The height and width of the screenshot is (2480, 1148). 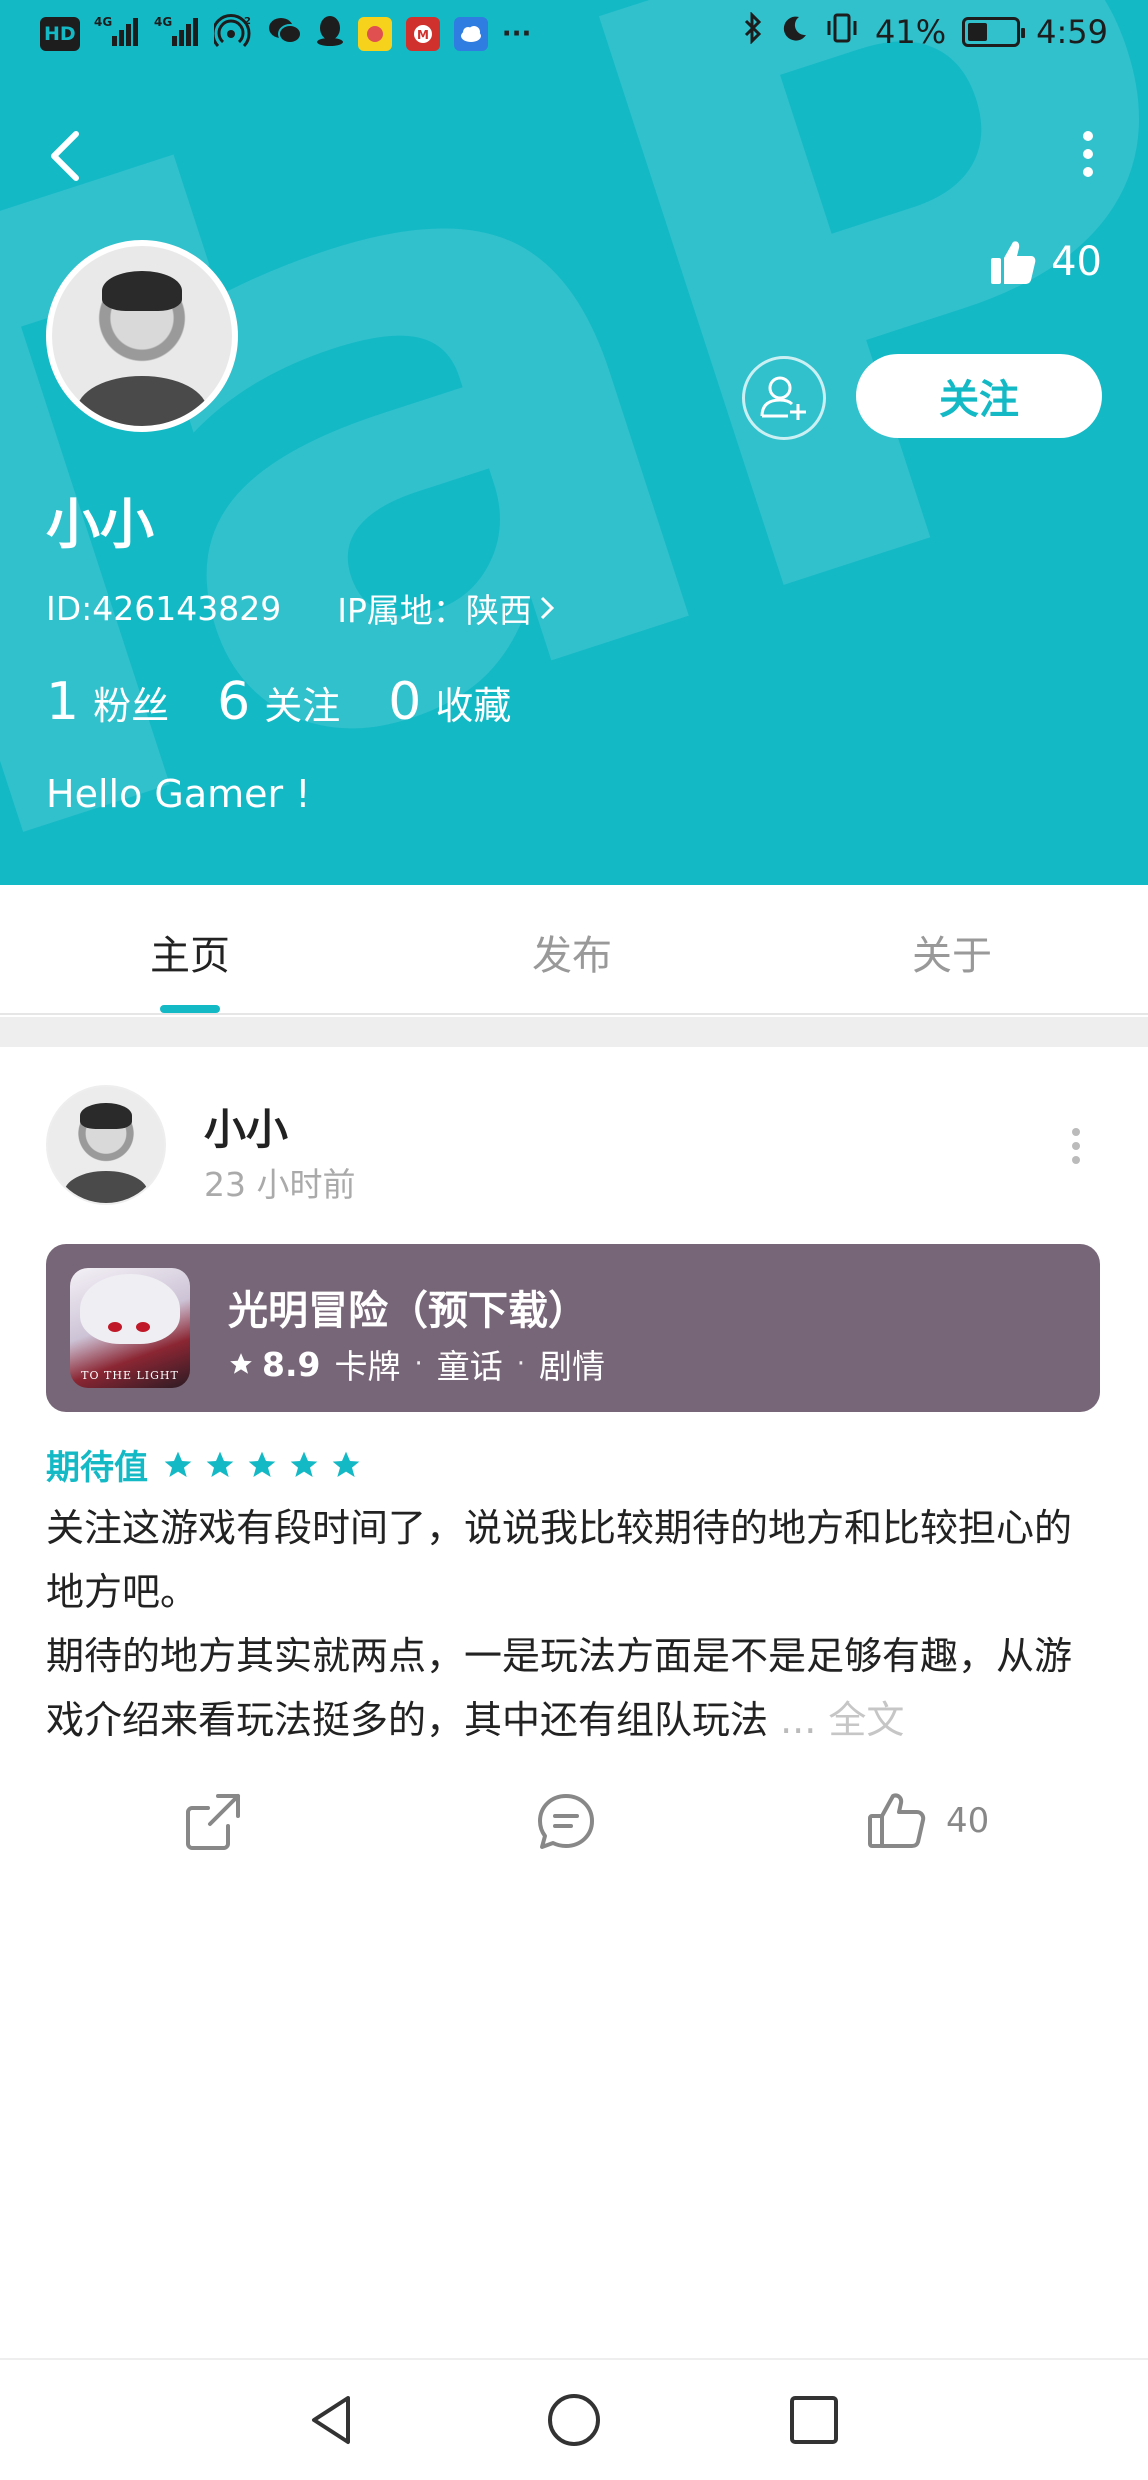 I want to click on share-icon, so click(x=213, y=1822).